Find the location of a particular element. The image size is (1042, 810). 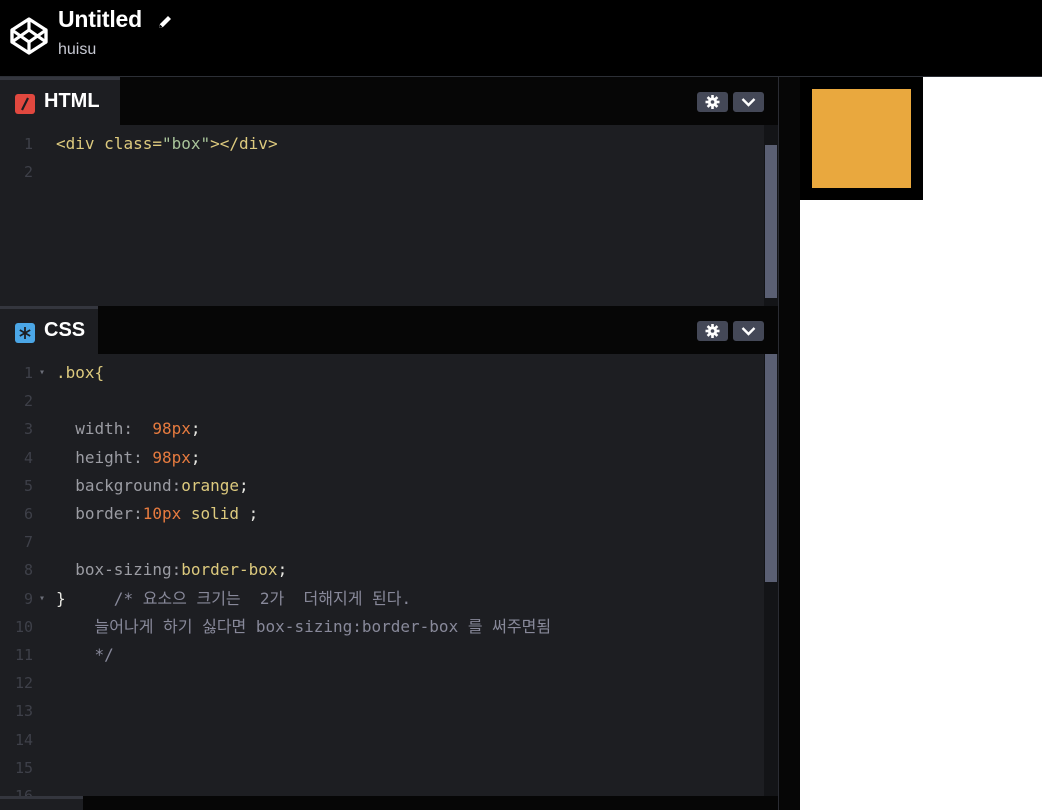

html-slash-icon is located at coordinates (25, 104).